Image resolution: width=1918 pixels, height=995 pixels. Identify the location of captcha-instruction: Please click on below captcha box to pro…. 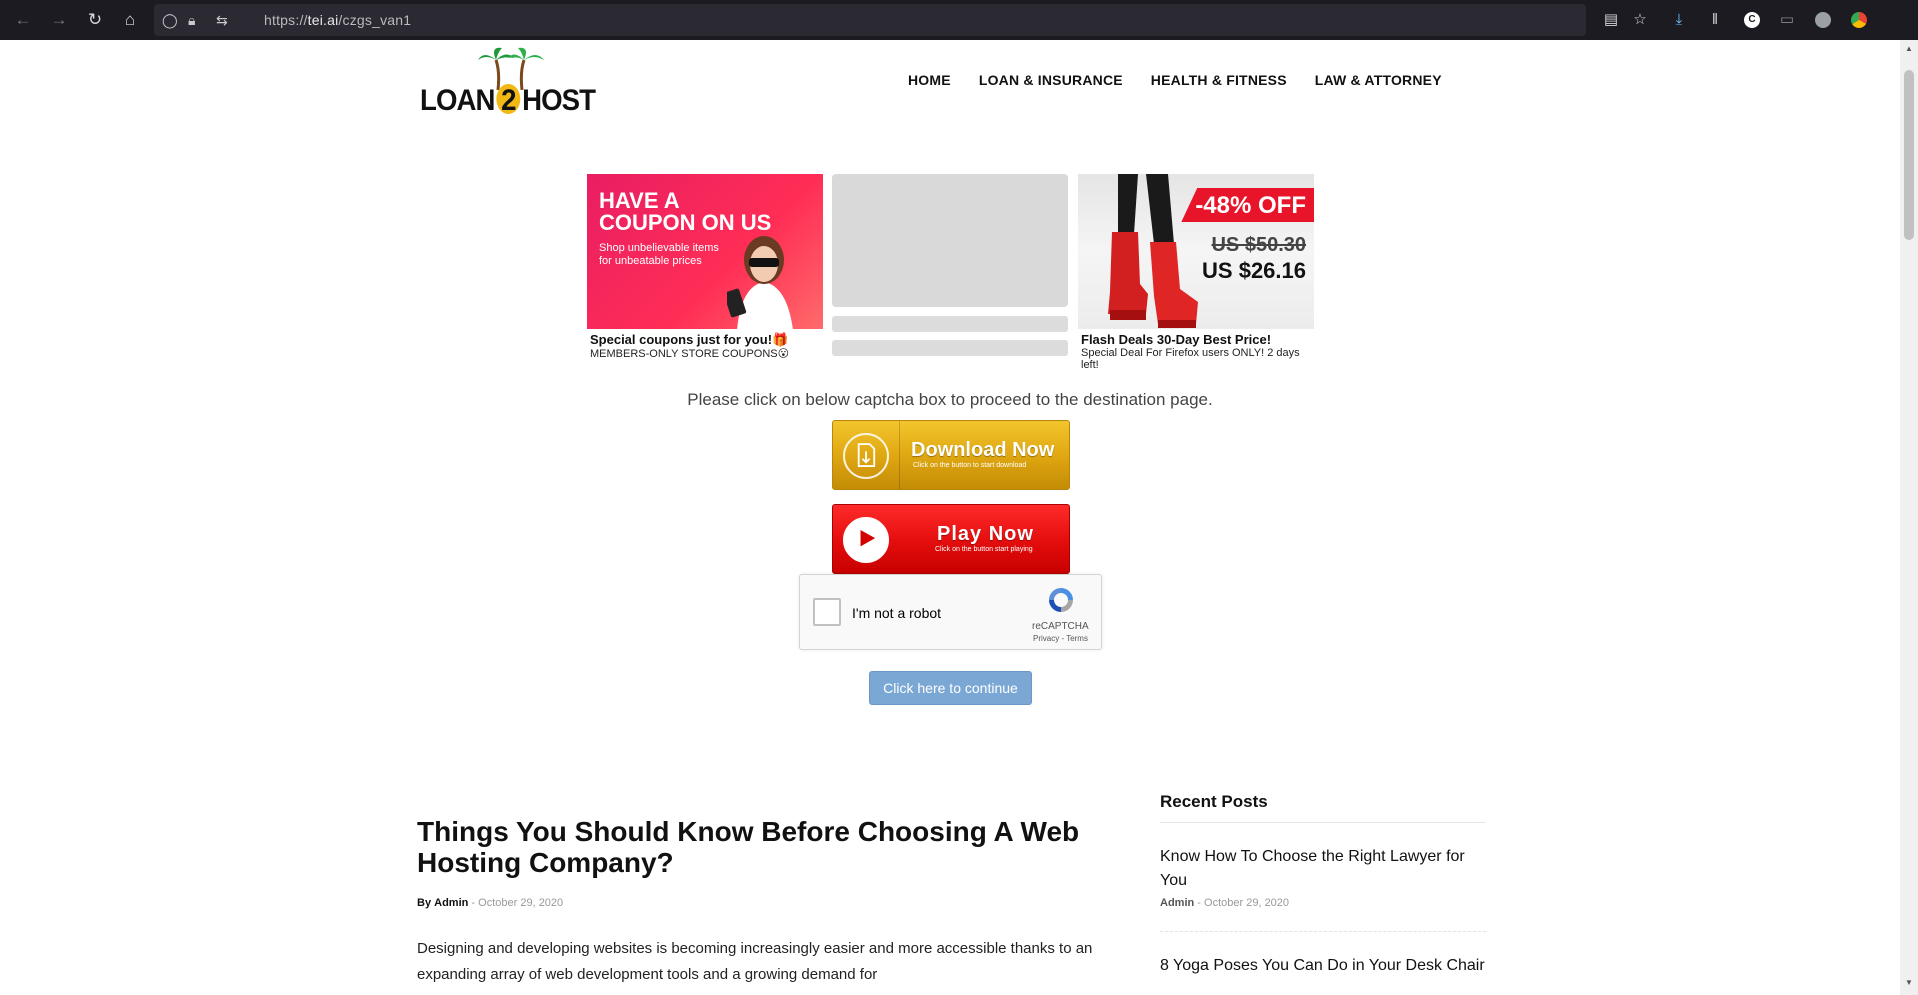
(950, 399).